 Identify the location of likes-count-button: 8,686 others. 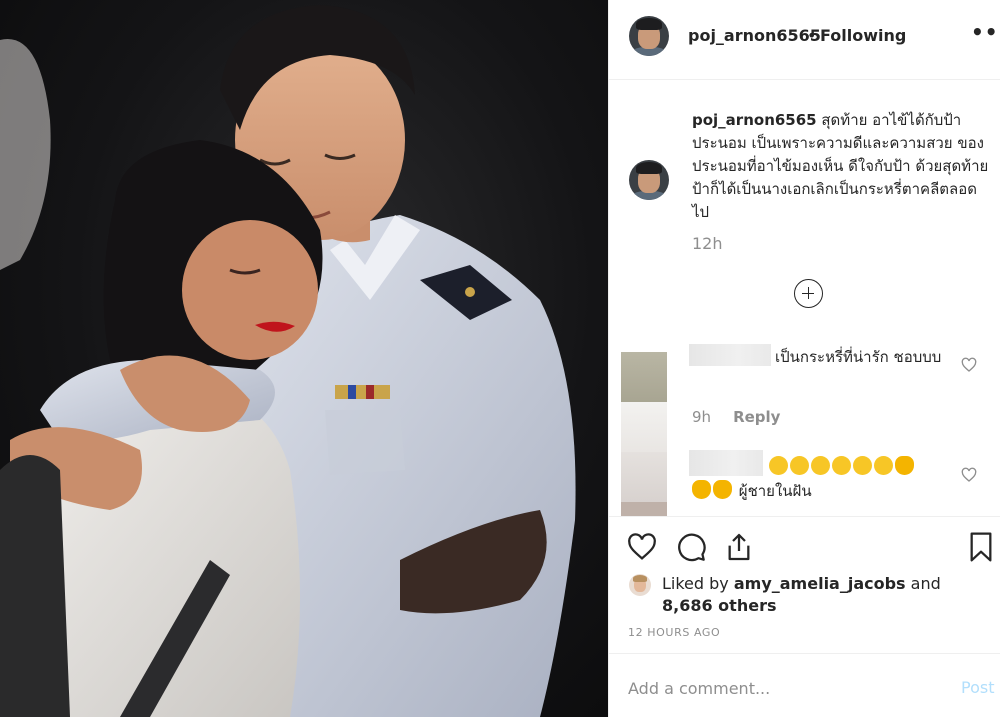
(719, 605).